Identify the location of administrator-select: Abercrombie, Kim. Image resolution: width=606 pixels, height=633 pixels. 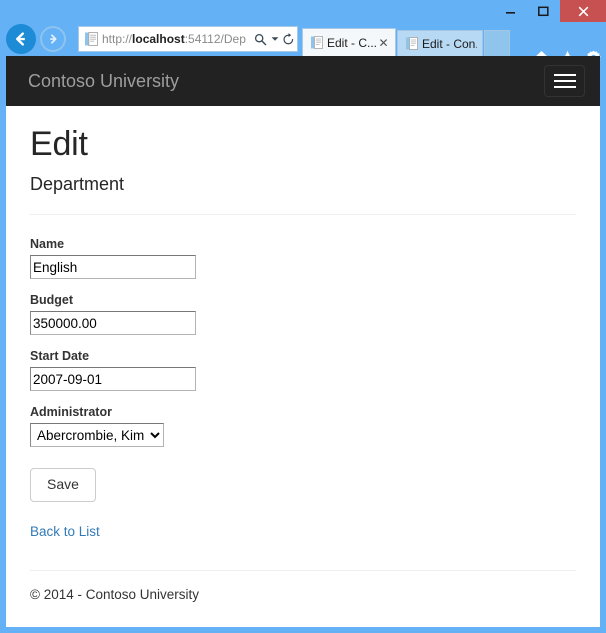
(97, 435).